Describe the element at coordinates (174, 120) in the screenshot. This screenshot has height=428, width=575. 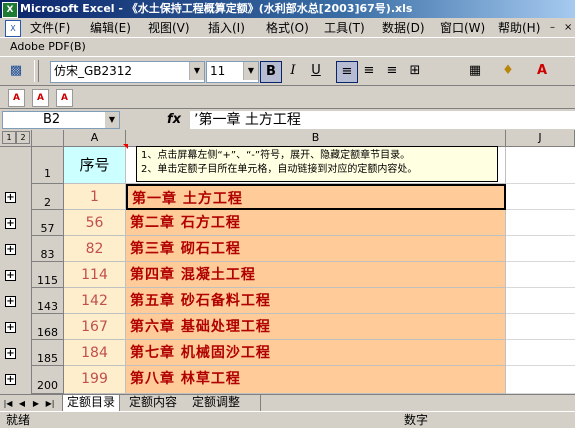
I see `fx-icon: fx` at that location.